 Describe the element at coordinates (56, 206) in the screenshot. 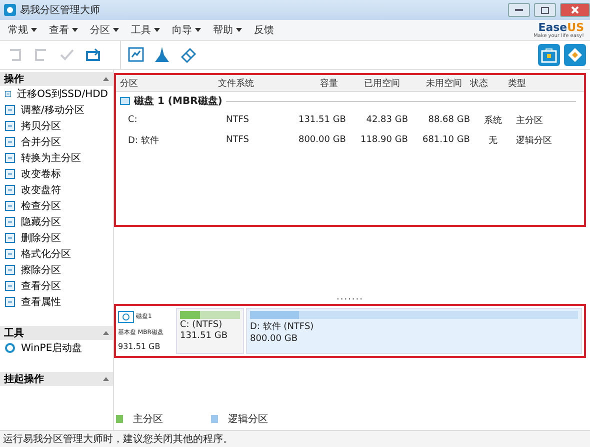

I see `sidebar-item: 检查分区` at that location.